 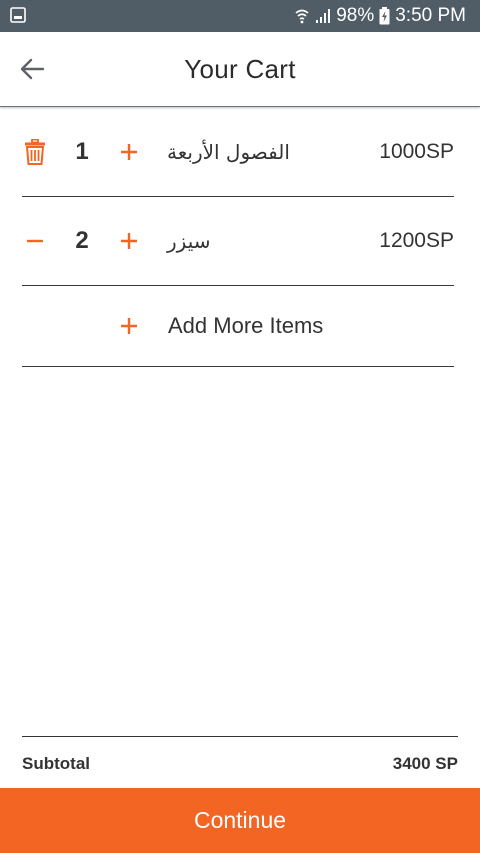 I want to click on subtotal-divider, so click(x=240, y=736).